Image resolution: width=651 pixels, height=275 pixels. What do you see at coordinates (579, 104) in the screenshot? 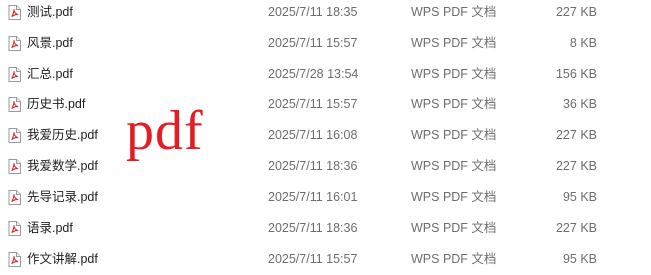
I see `file-size: 36 KB` at bounding box center [579, 104].